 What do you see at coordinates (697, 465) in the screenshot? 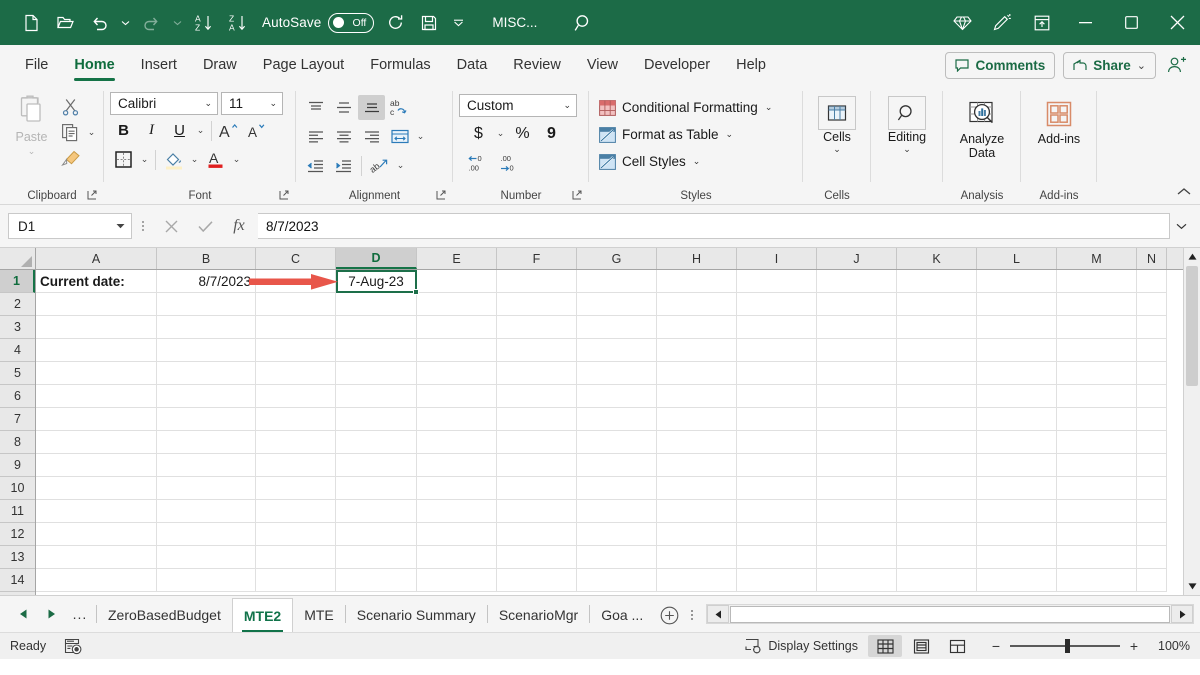
I see `cell-h9` at bounding box center [697, 465].